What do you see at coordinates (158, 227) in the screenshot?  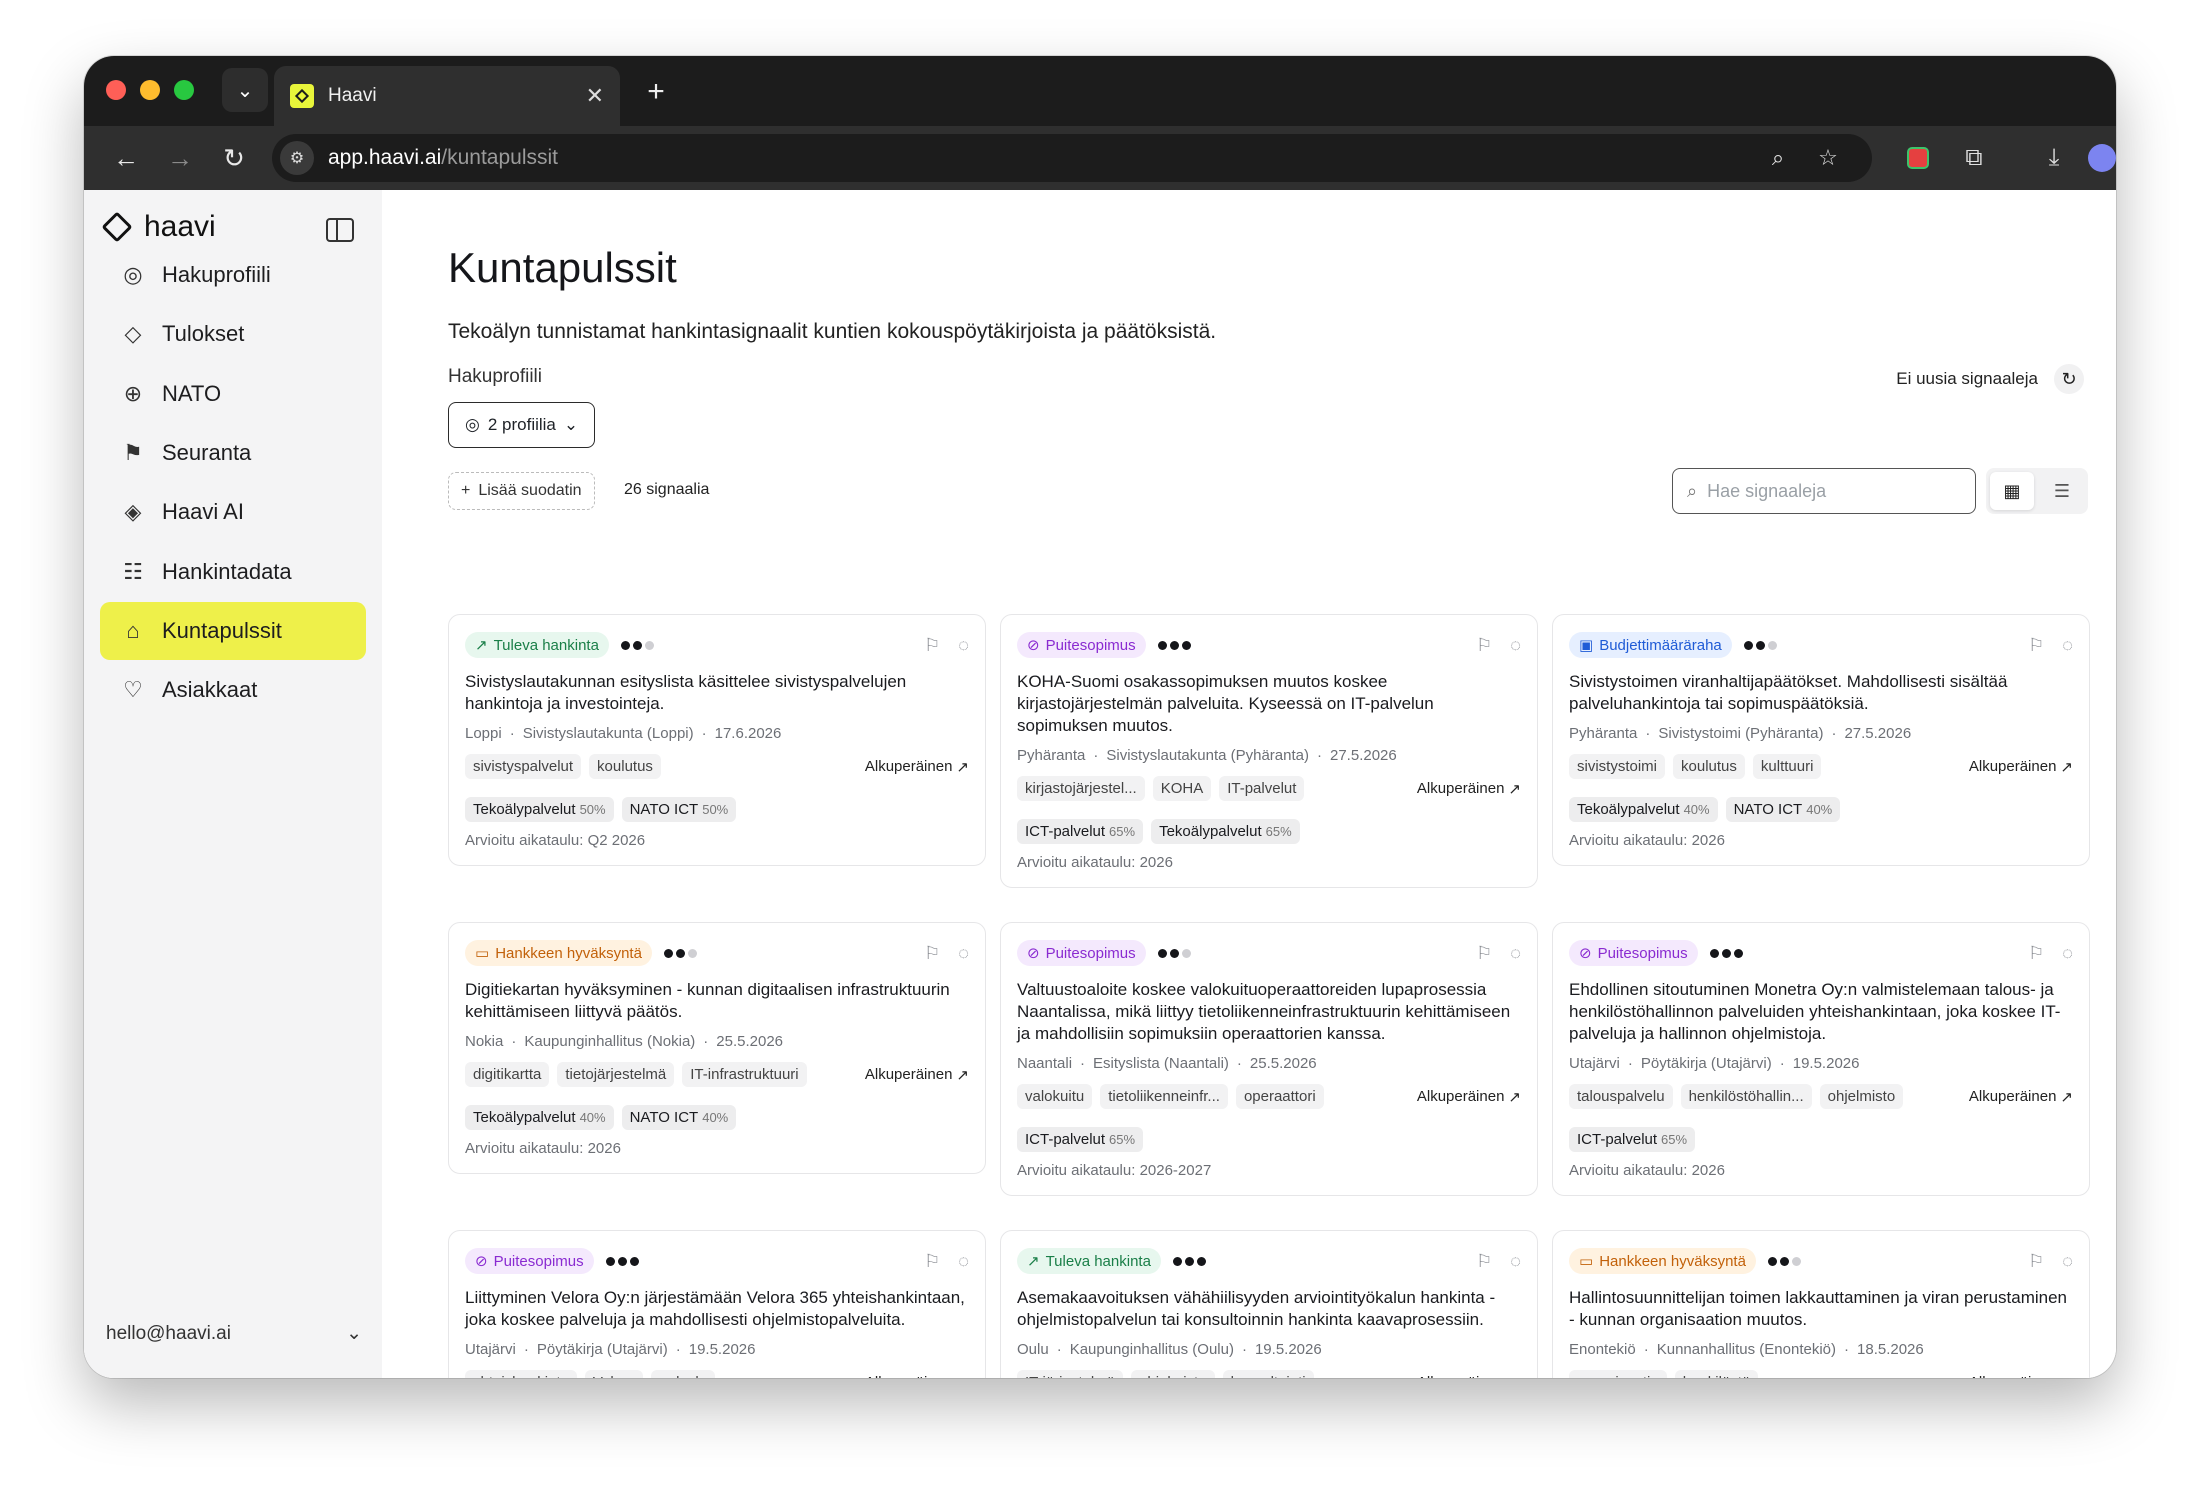 I see `haavi-logo: haavi` at bounding box center [158, 227].